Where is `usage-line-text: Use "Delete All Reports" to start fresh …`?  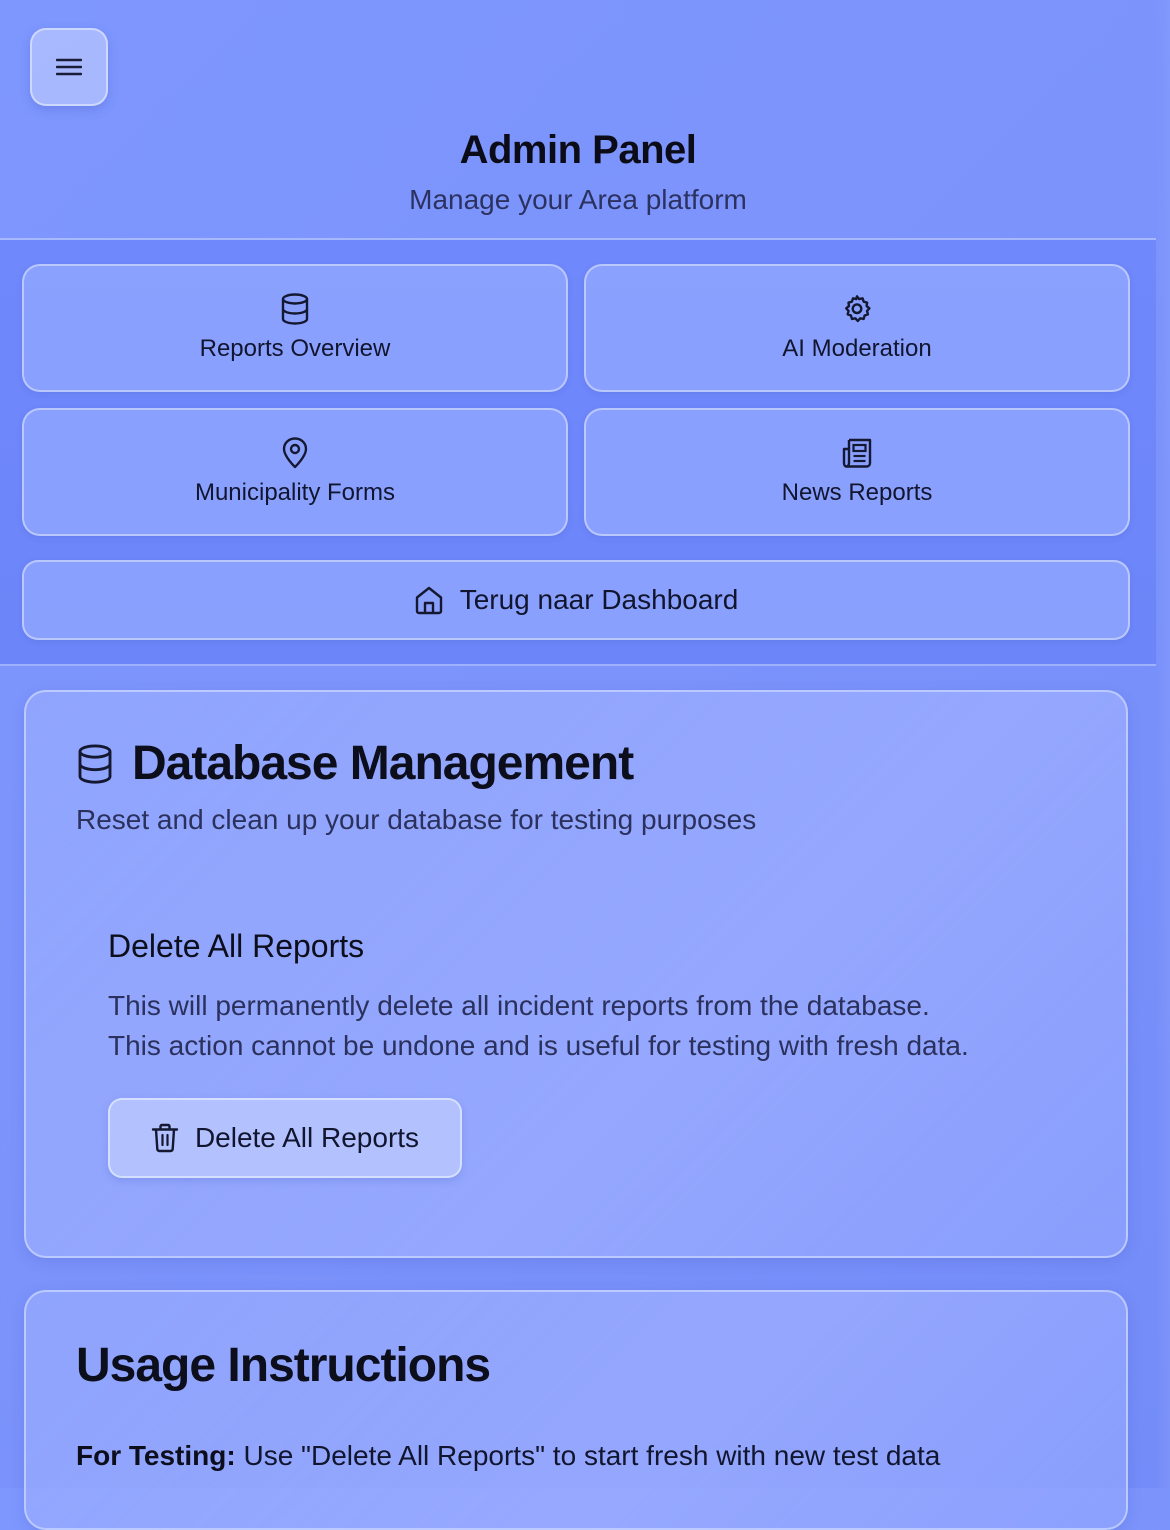 usage-line-text: Use "Delete All Reports" to start fresh … is located at coordinates (592, 1455).